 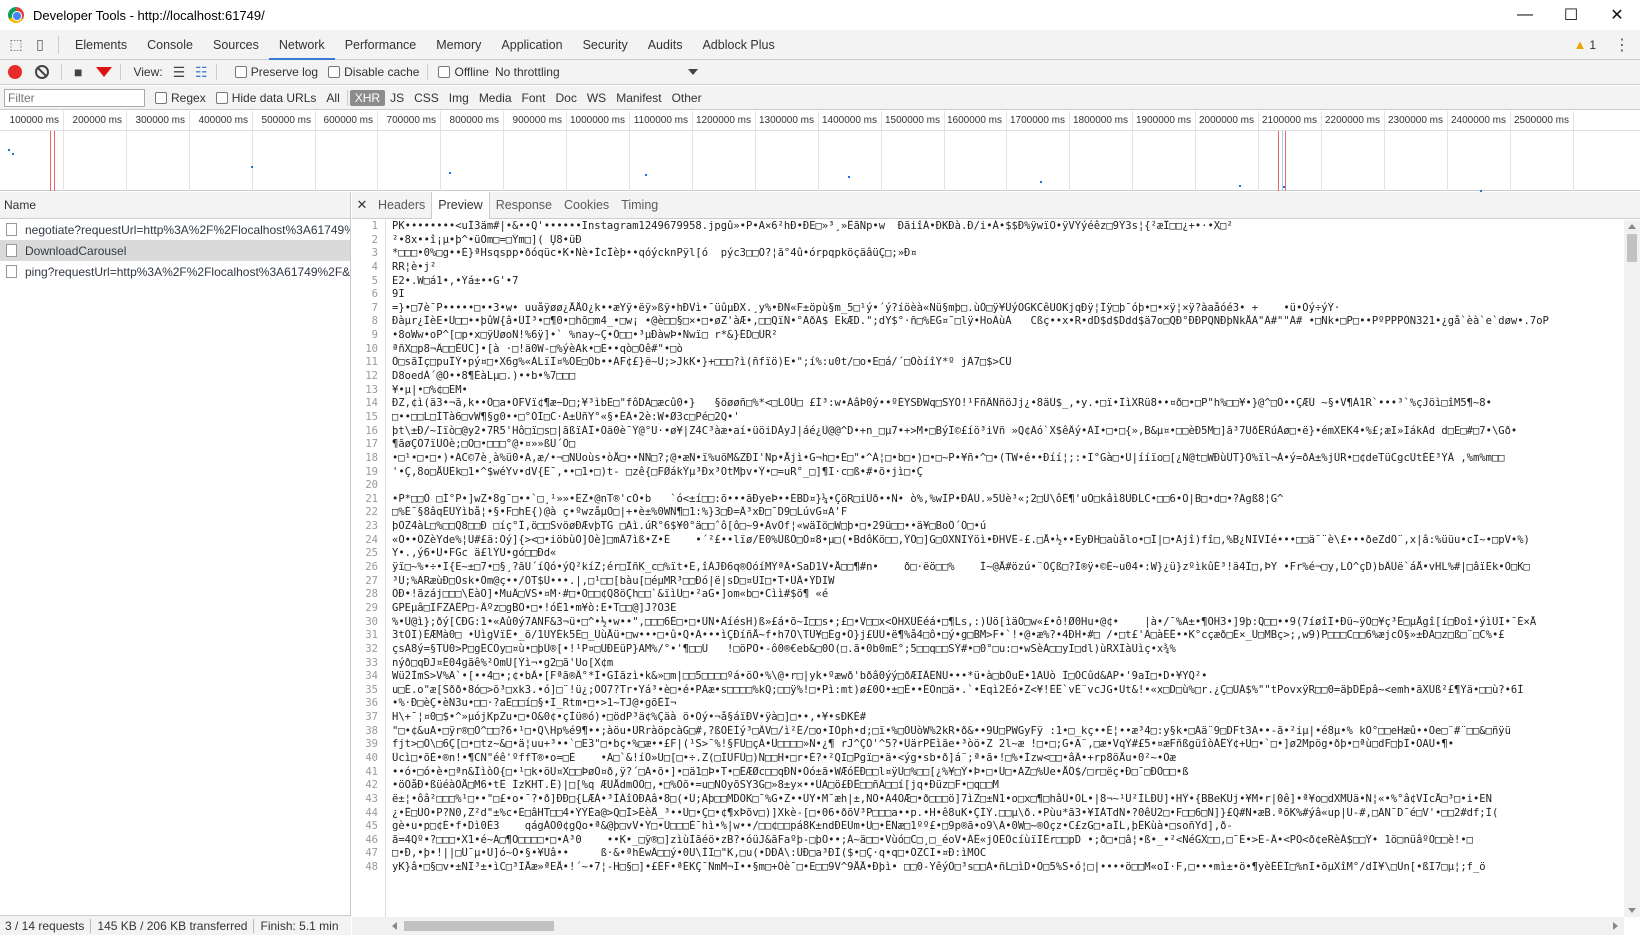 What do you see at coordinates (1007, 486) in the screenshot?
I see `preview-line` at bounding box center [1007, 486].